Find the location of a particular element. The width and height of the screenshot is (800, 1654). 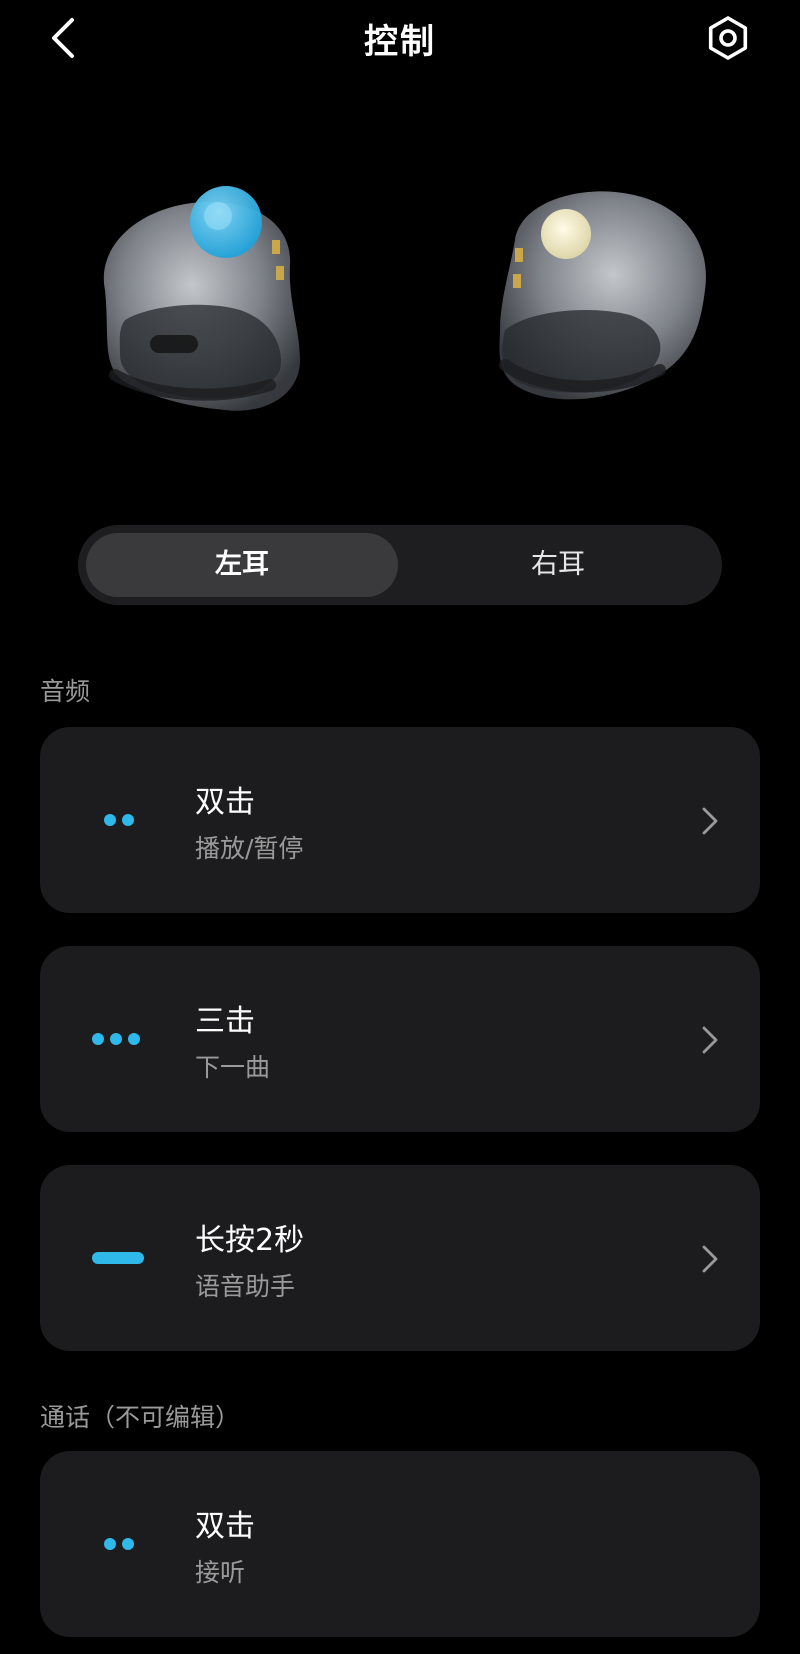

section-title-call: 通话（不可编辑） is located at coordinates (140, 1417).